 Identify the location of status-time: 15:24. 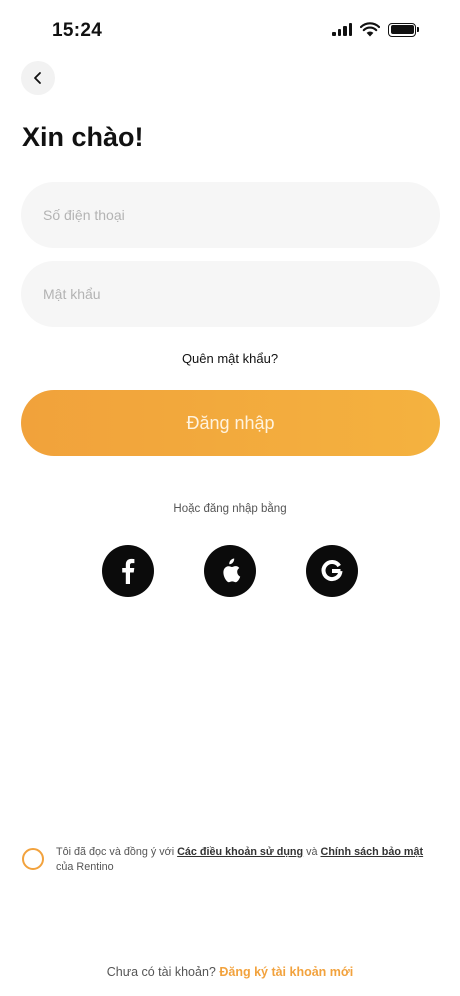
(77, 30).